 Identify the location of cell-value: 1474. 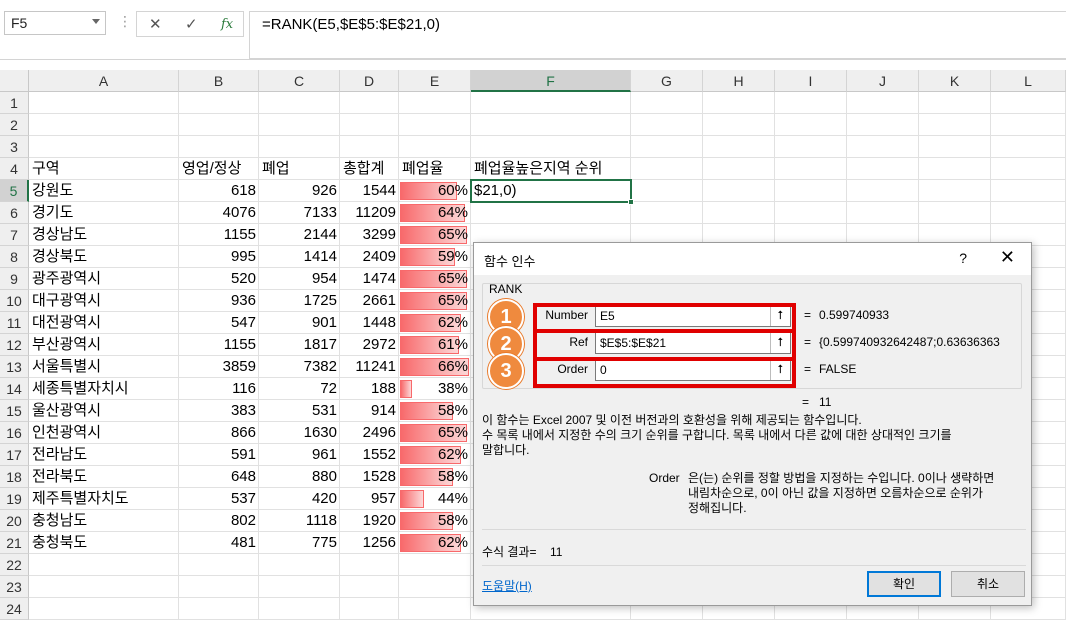
(369, 279).